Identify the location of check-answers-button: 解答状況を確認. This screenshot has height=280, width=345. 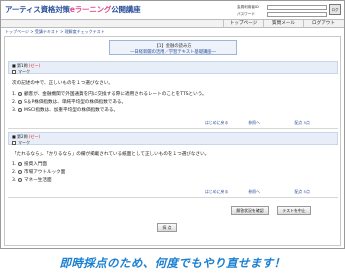
(250, 210).